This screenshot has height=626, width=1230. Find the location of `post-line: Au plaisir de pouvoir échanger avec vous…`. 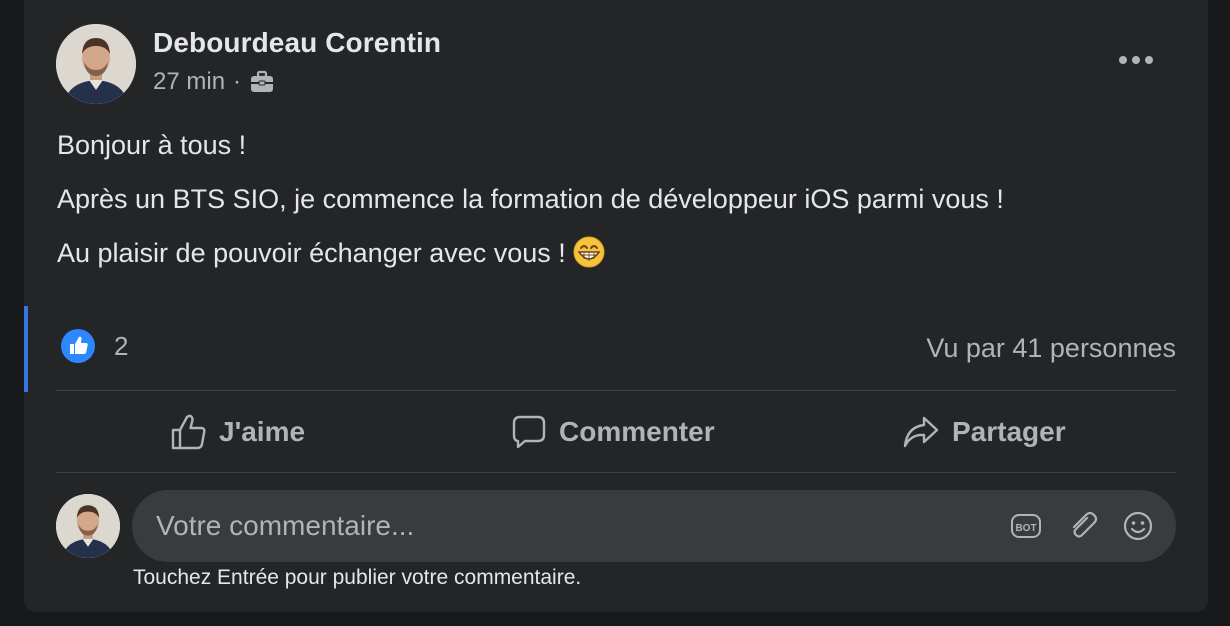

post-line: Au plaisir de pouvoir échanger avec vous… is located at coordinates (311, 253).